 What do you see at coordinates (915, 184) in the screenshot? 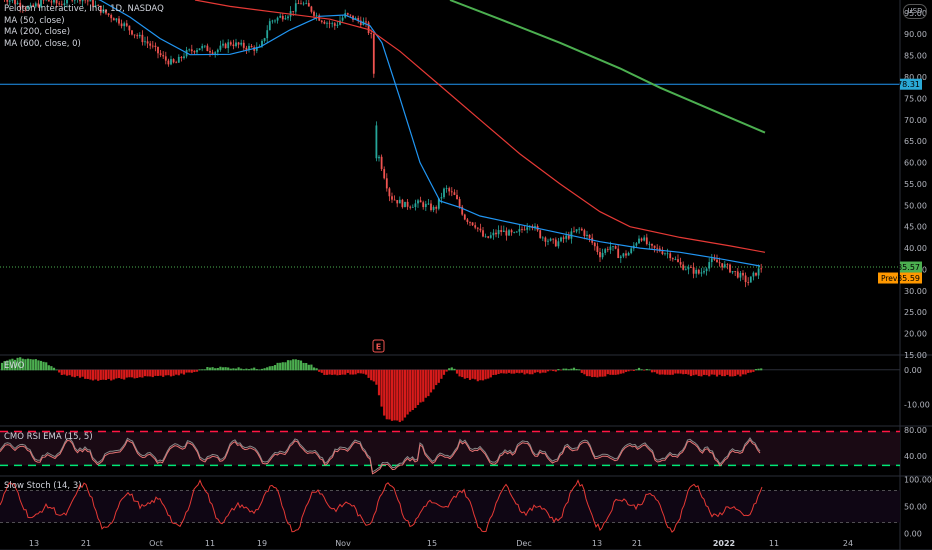
I see `price-tick-label: 55.00` at bounding box center [915, 184].